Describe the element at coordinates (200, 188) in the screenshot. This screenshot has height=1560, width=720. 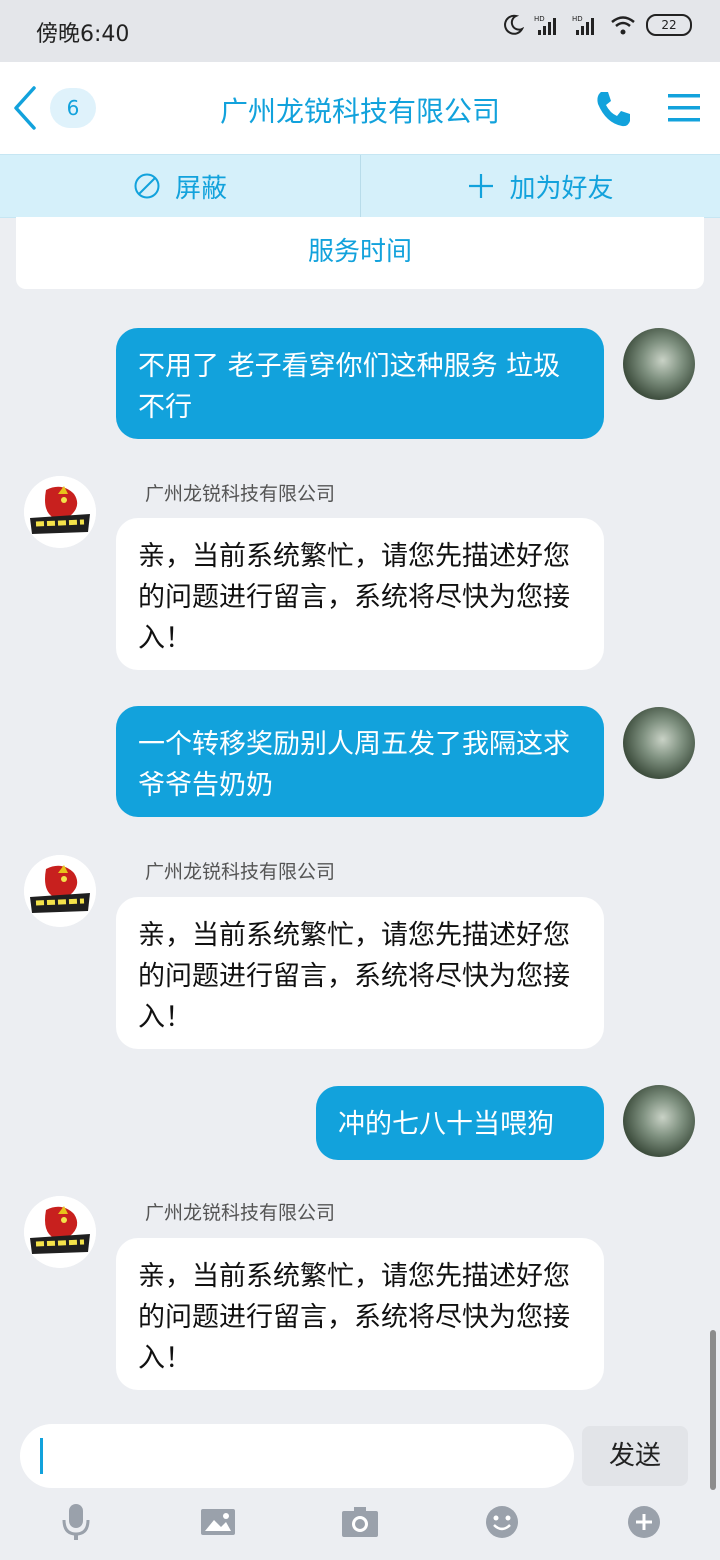
I see `block-label: 屏蔽` at that location.